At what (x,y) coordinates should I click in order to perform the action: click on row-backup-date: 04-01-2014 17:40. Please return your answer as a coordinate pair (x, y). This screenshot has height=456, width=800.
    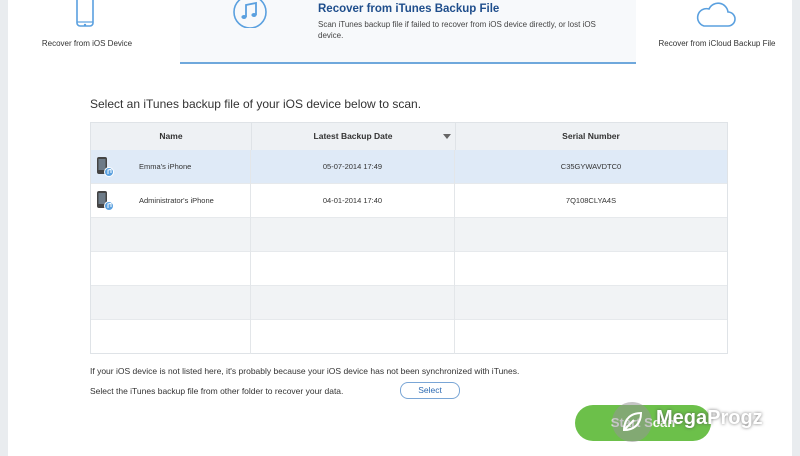
    Looking at the image, I should click on (353, 201).